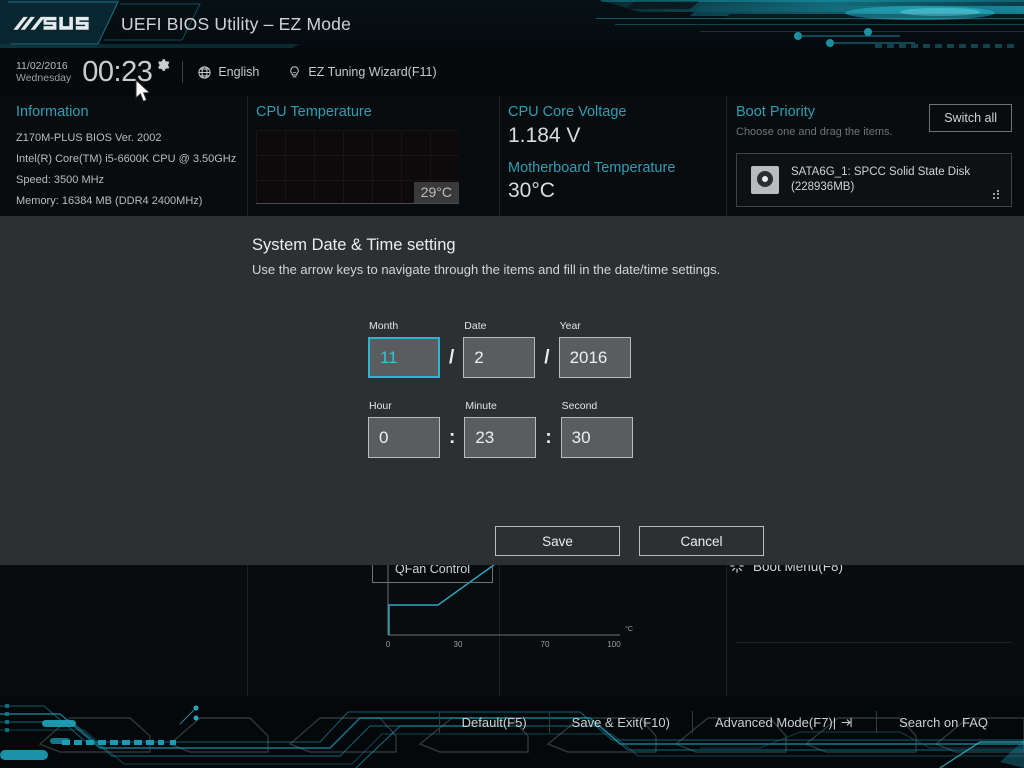 This screenshot has width=1024, height=768. I want to click on cancel-button: Cancel, so click(701, 541).